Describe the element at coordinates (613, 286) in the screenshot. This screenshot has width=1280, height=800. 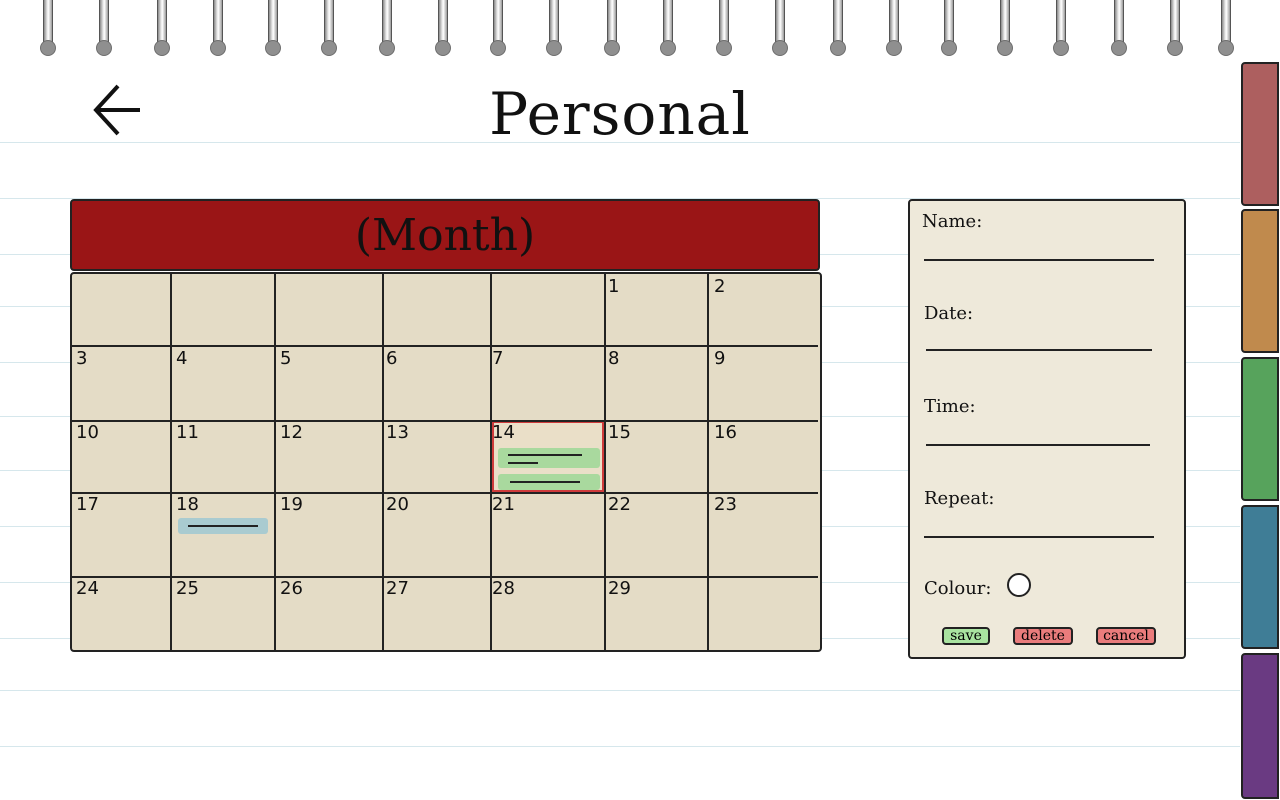
I see `day-number: 1` at that location.